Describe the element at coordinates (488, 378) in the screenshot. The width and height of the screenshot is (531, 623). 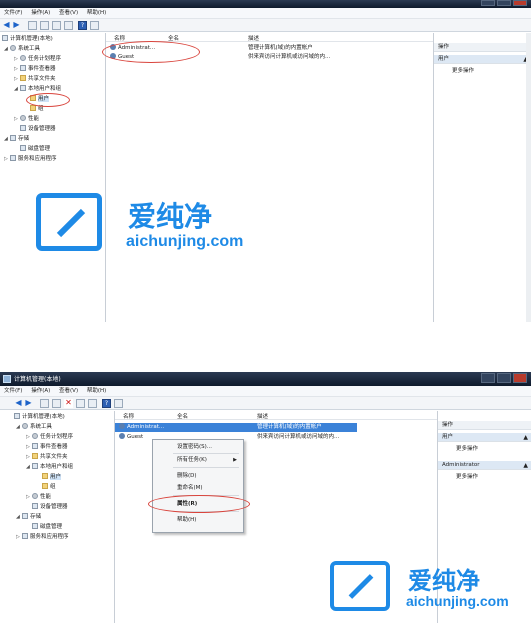
I see `minimize-button` at that location.